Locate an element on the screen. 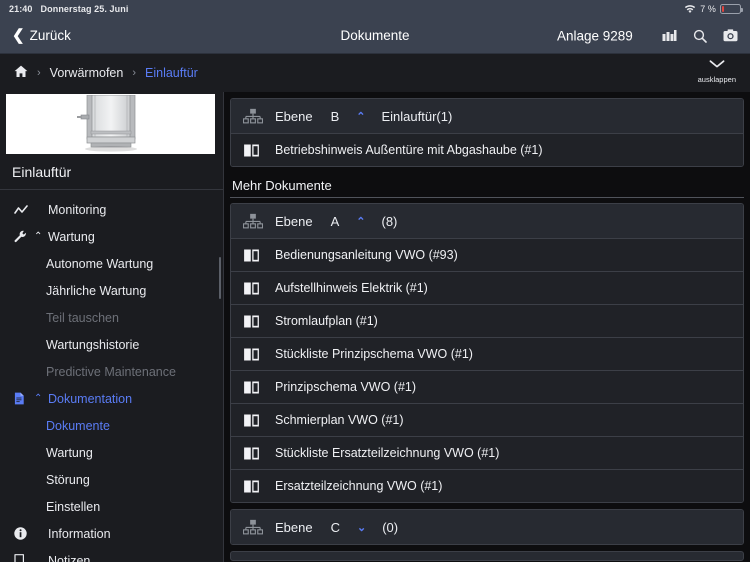 Image resolution: width=750 pixels, height=562 pixels. chevron-down-icon is located at coordinates (717, 65).